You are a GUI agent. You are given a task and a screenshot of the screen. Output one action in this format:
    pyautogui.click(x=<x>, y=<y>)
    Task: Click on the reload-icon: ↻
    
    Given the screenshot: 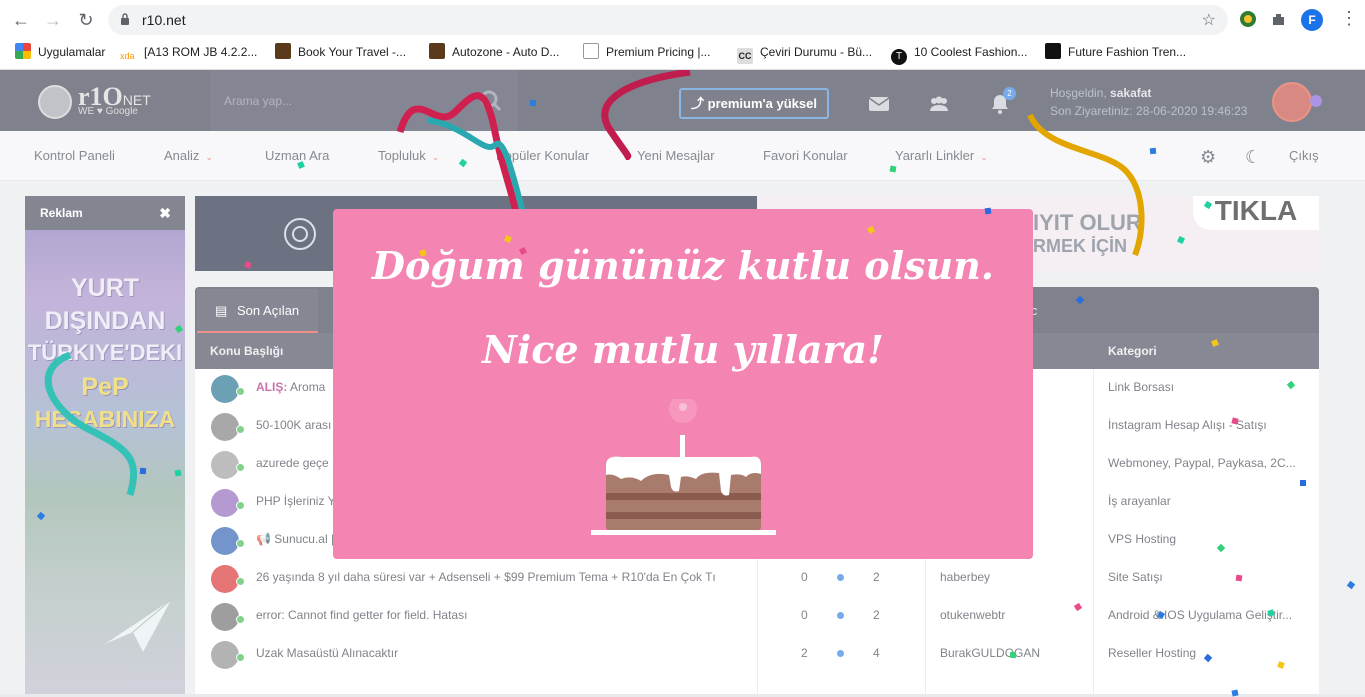 What is the action you would take?
    pyautogui.click(x=86, y=20)
    